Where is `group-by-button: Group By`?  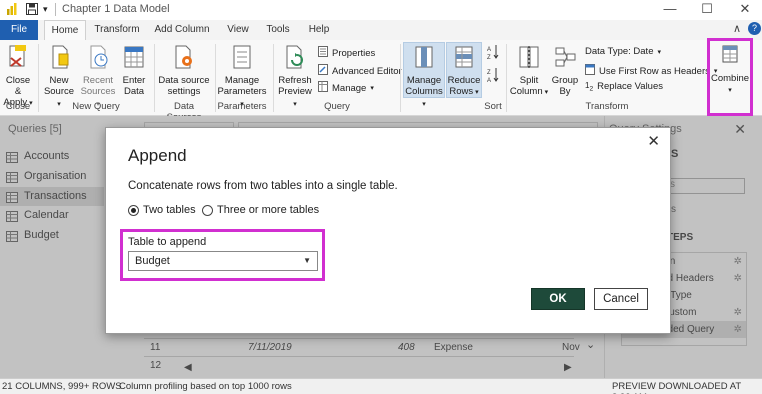 group-by-button: Group By is located at coordinates (565, 70).